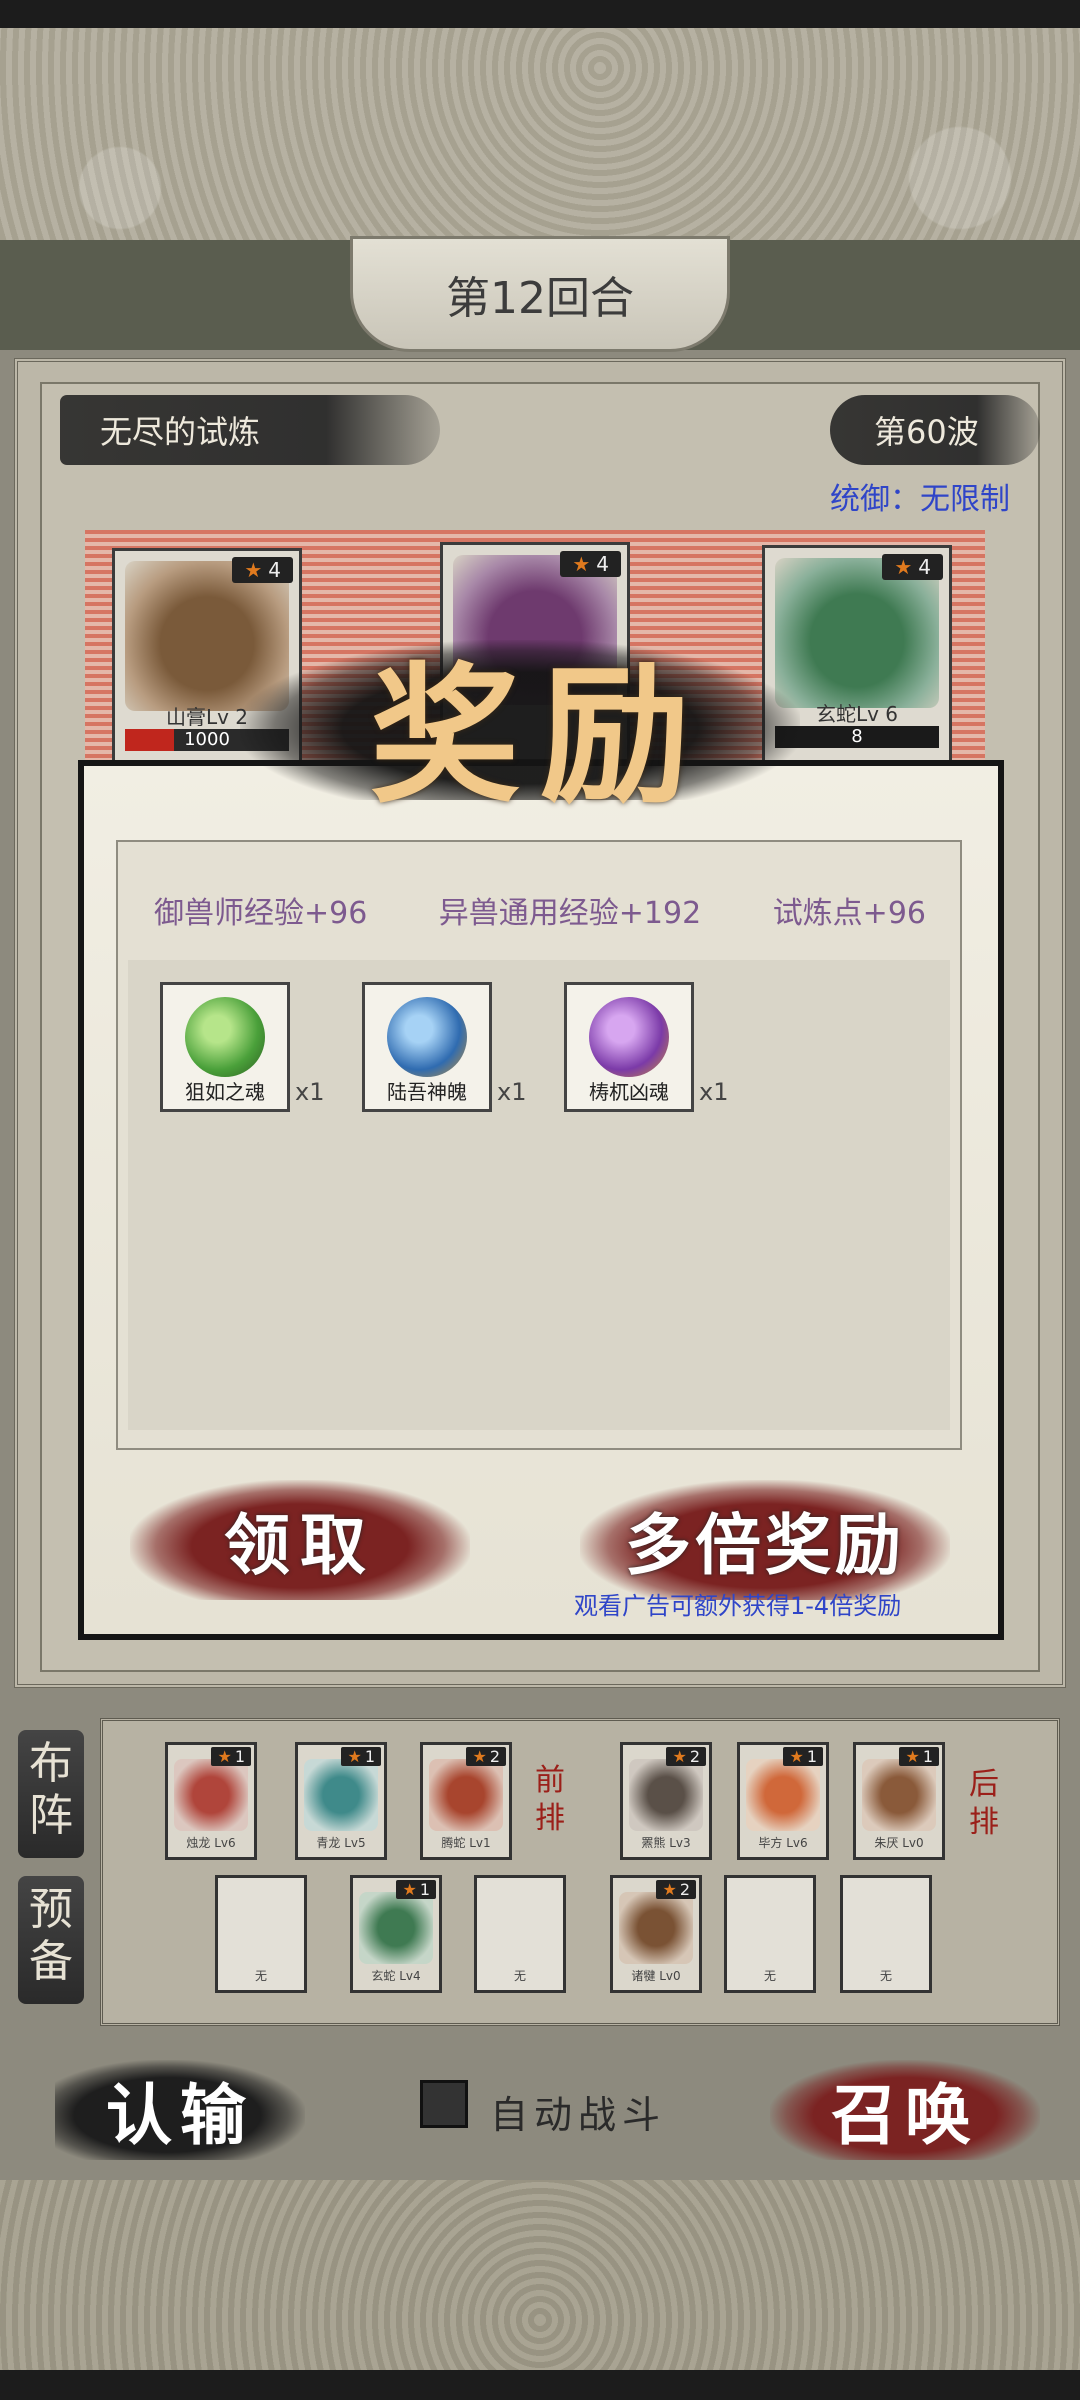  Describe the element at coordinates (738, 1606) in the screenshot. I see `ad-hint: 观看广告可额外获得1-4倍奖励` at that location.